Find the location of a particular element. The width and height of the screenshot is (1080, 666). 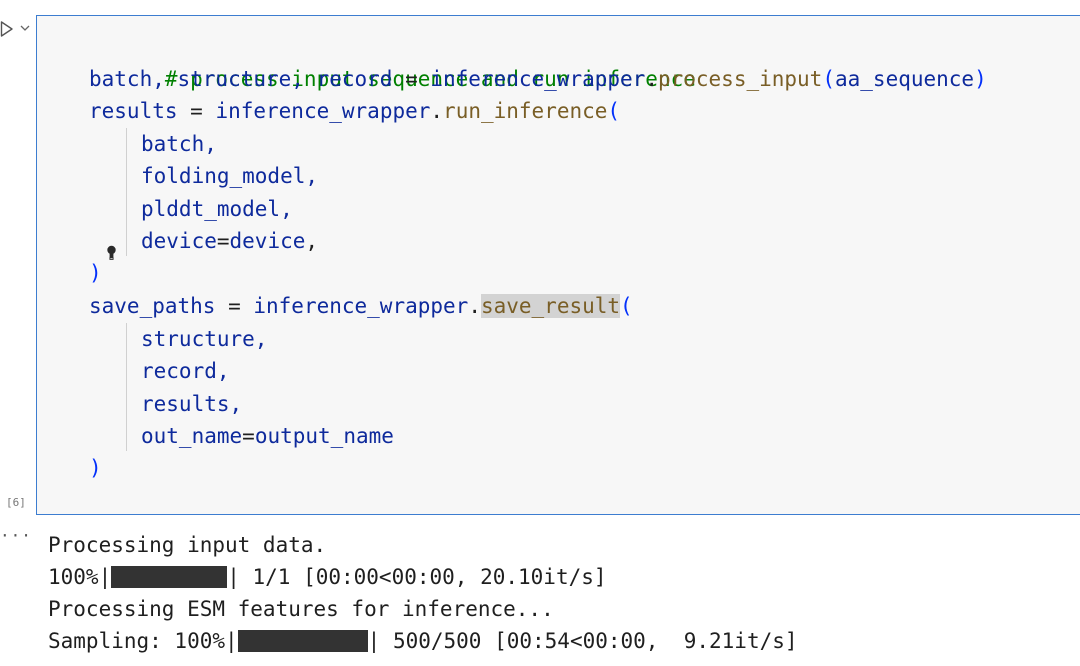

run-cell-icon is located at coordinates (7, 29).